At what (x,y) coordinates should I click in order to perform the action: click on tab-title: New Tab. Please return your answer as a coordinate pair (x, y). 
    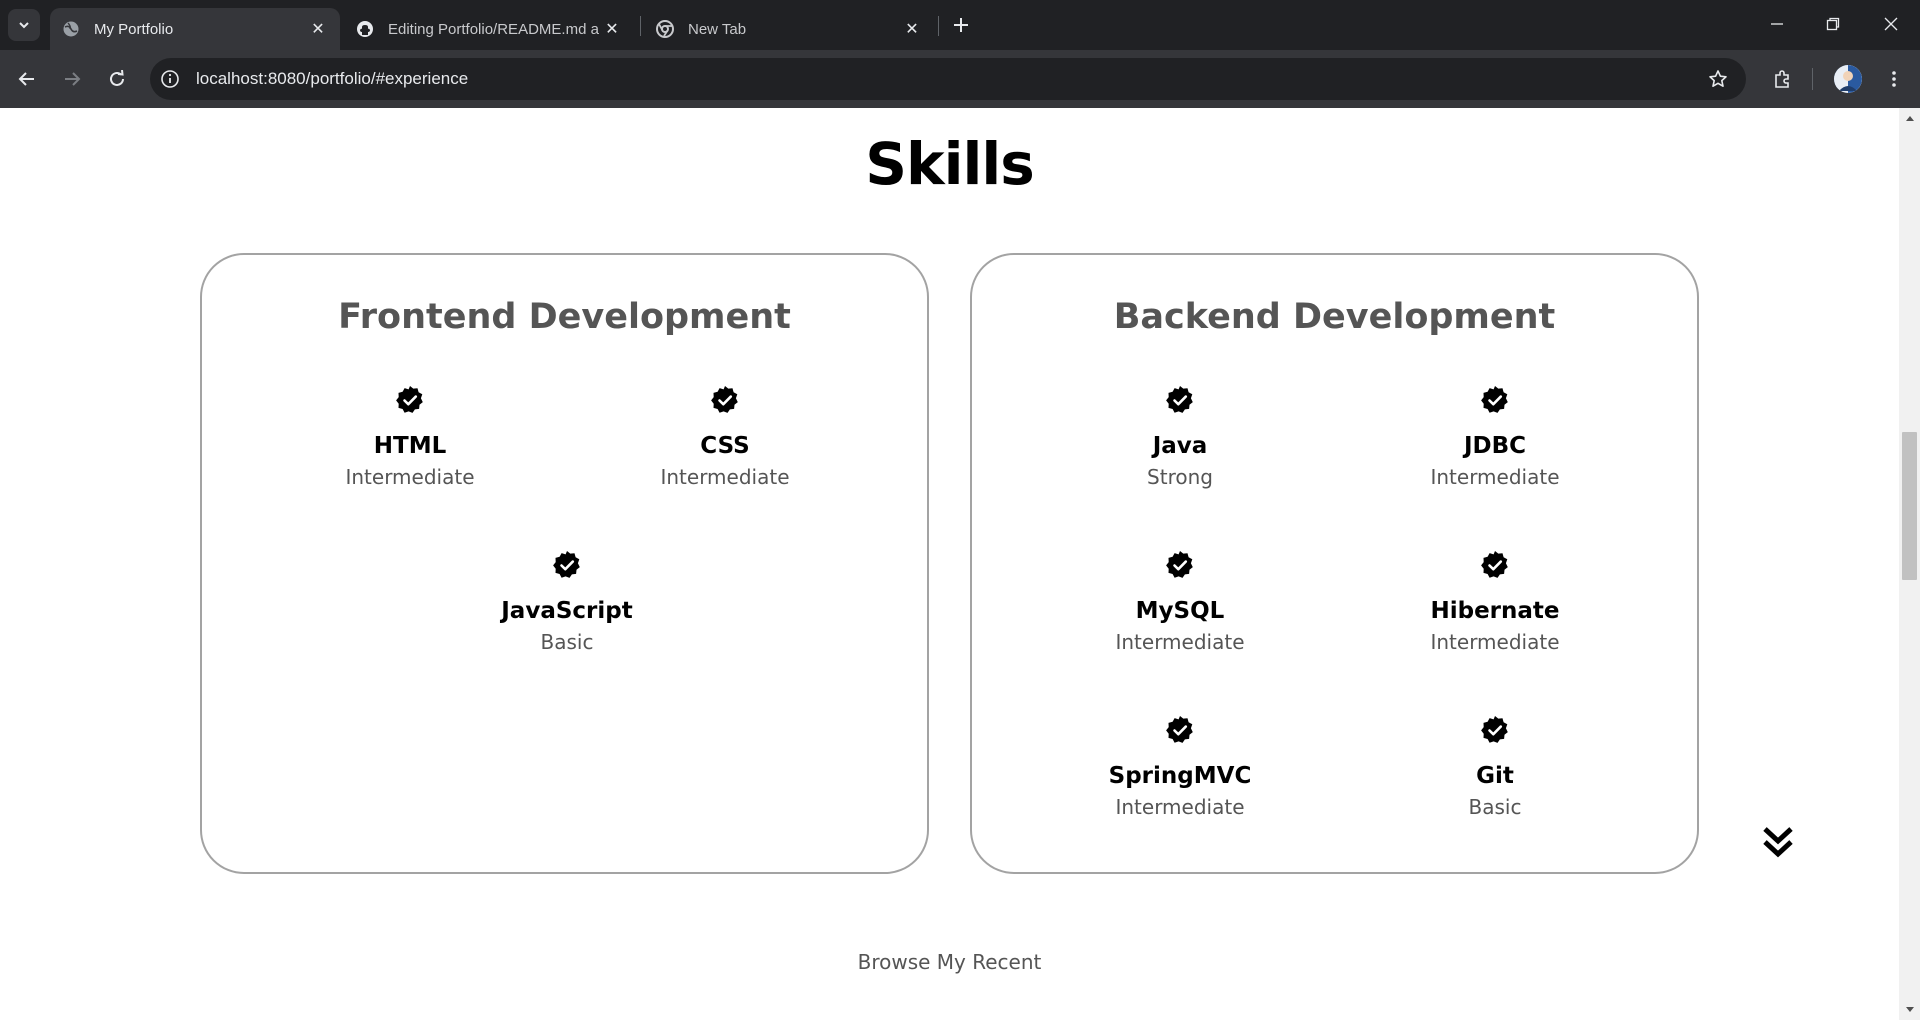
    Looking at the image, I should click on (717, 29).